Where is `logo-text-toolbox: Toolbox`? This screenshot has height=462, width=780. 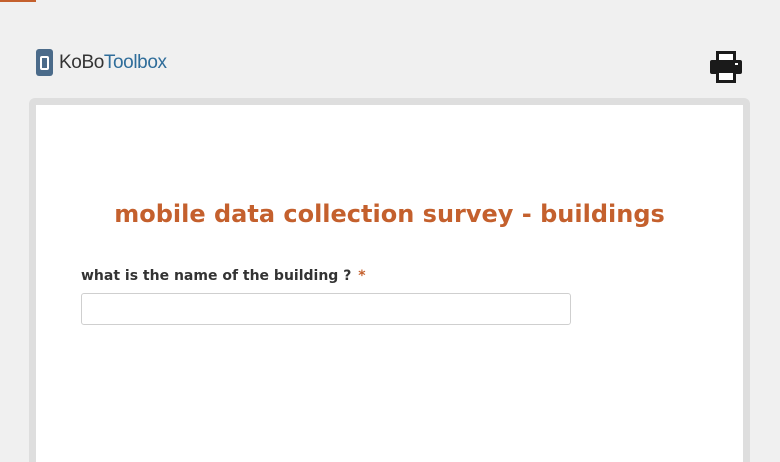 logo-text-toolbox: Toolbox is located at coordinates (135, 62).